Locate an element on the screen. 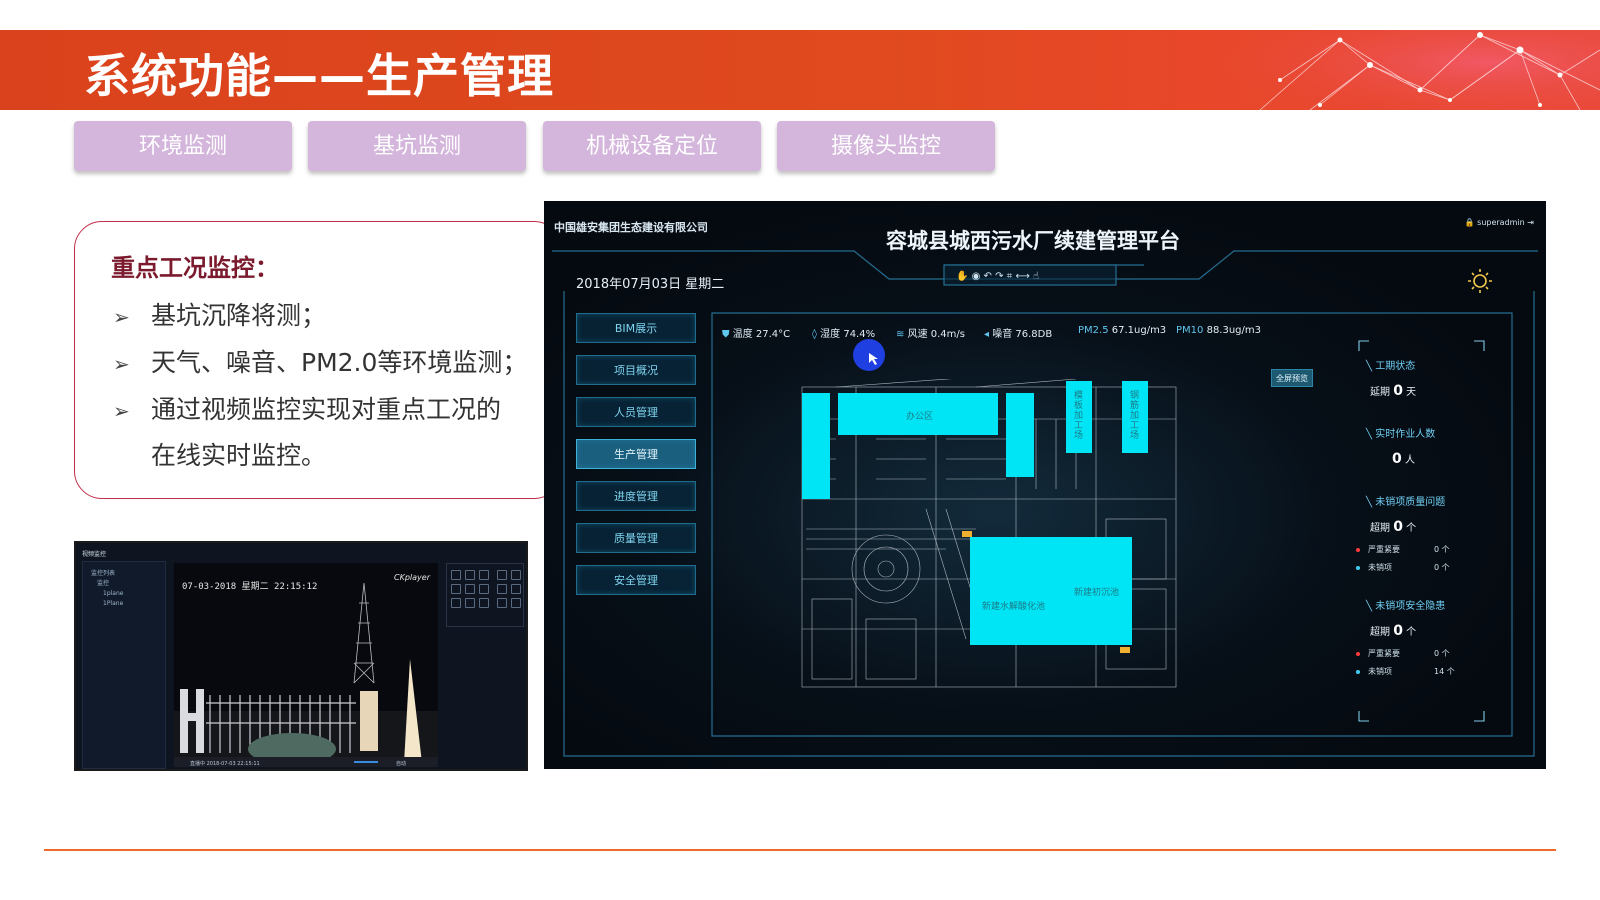 Image resolution: width=1600 pixels, height=900 pixels. menu-project-overview: 项目概况 is located at coordinates (636, 370).